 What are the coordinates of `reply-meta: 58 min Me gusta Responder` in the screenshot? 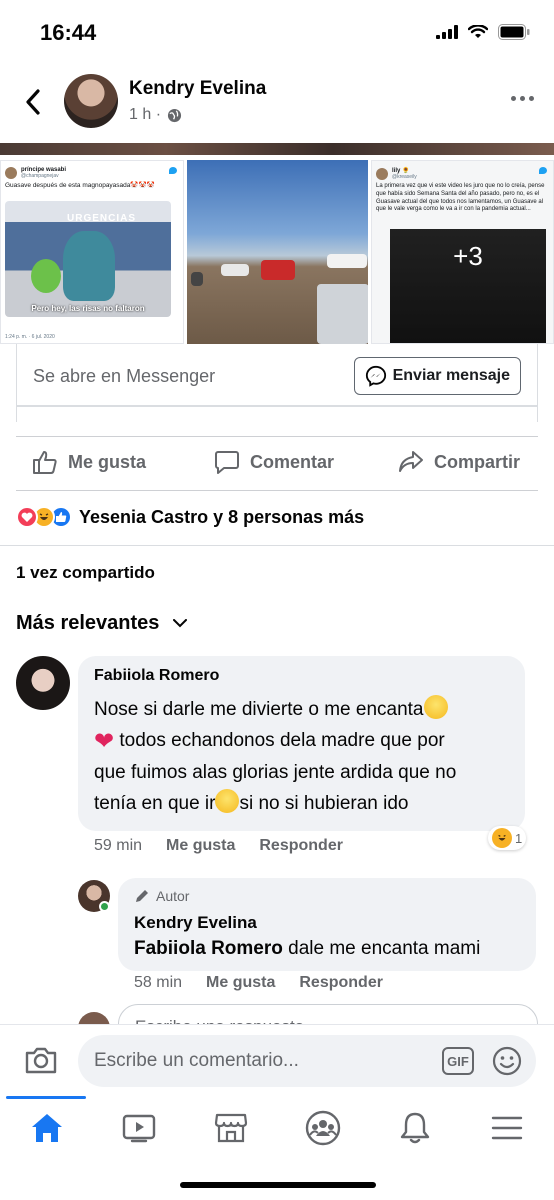 It's located at (258, 983).